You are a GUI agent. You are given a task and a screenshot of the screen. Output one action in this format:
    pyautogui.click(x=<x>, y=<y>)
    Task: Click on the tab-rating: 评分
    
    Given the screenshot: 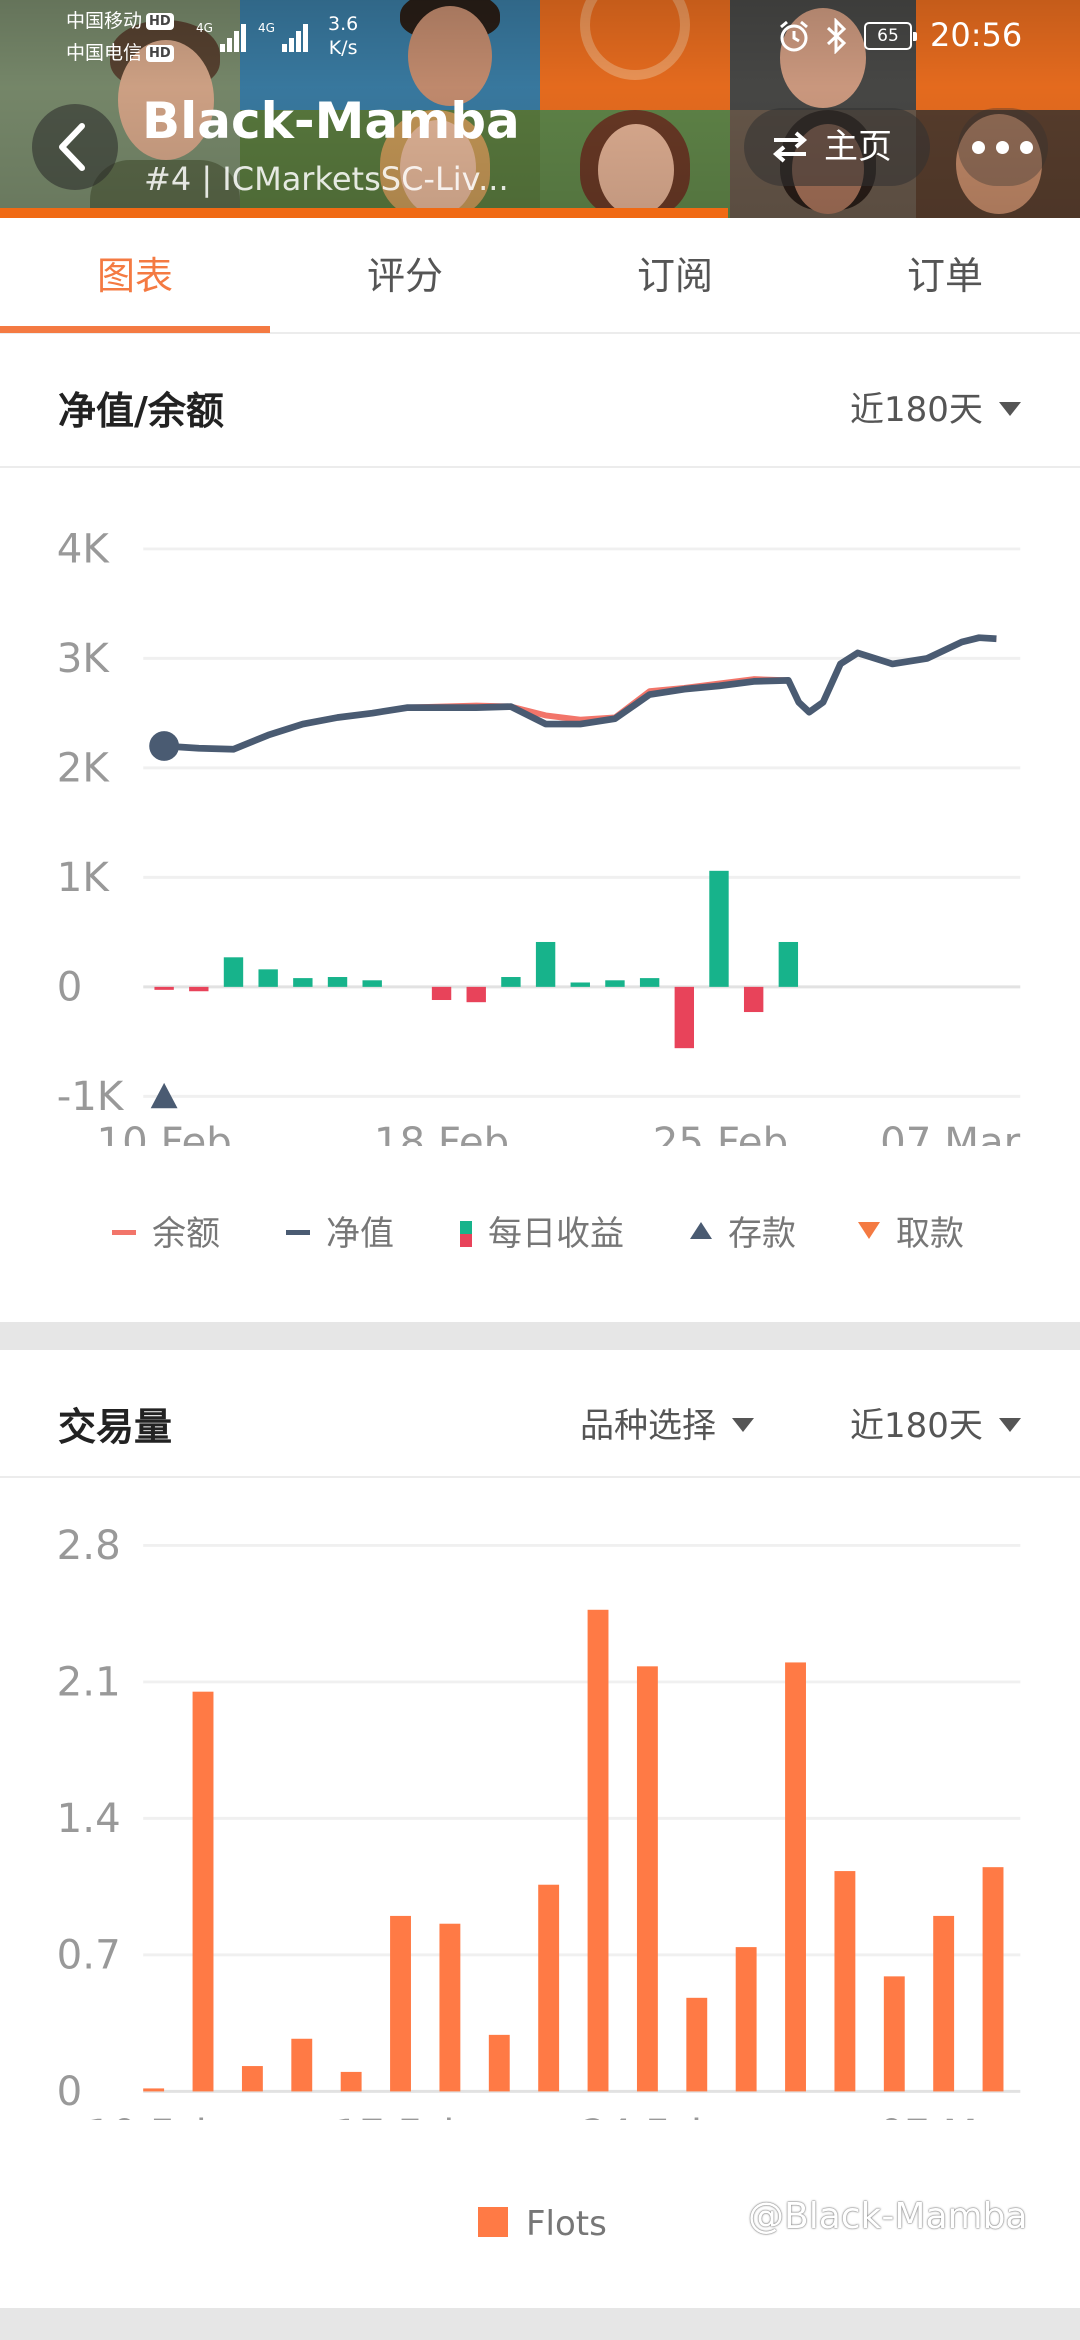 What is the action you would take?
    pyautogui.click(x=405, y=276)
    